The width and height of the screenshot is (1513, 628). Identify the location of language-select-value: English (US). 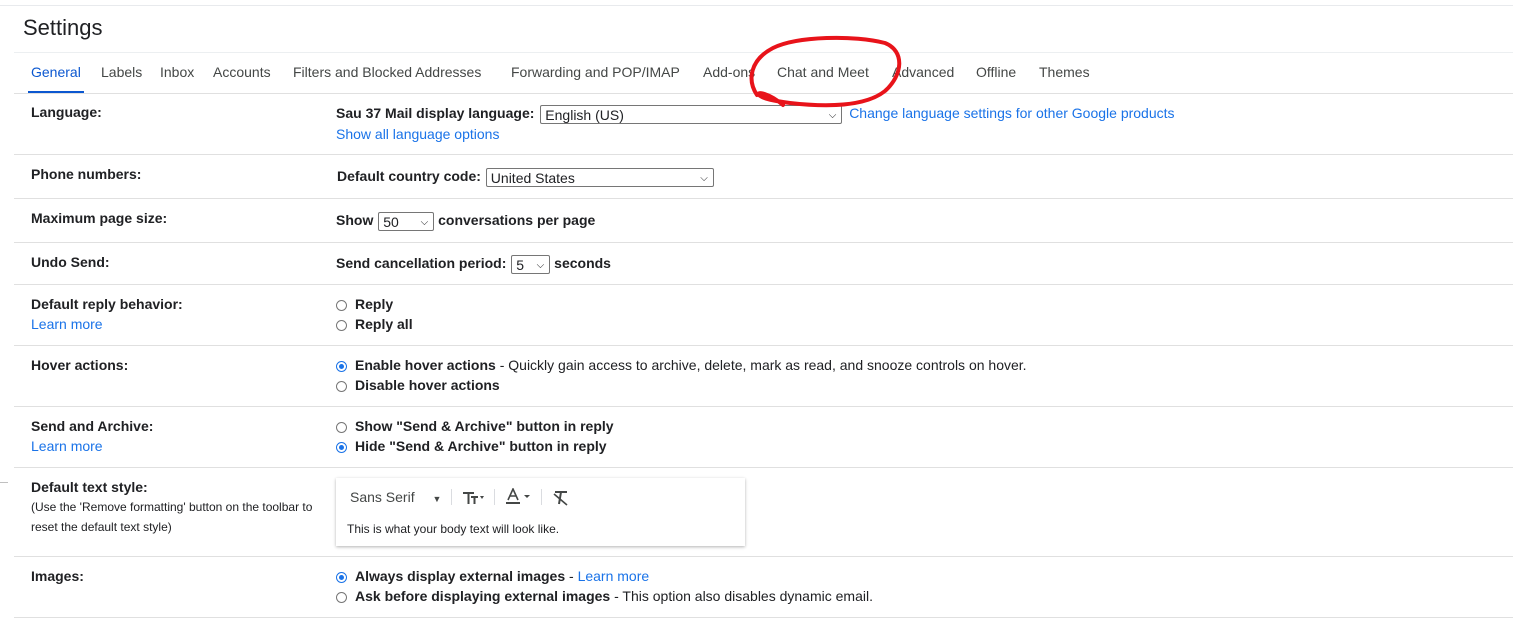
(584, 114).